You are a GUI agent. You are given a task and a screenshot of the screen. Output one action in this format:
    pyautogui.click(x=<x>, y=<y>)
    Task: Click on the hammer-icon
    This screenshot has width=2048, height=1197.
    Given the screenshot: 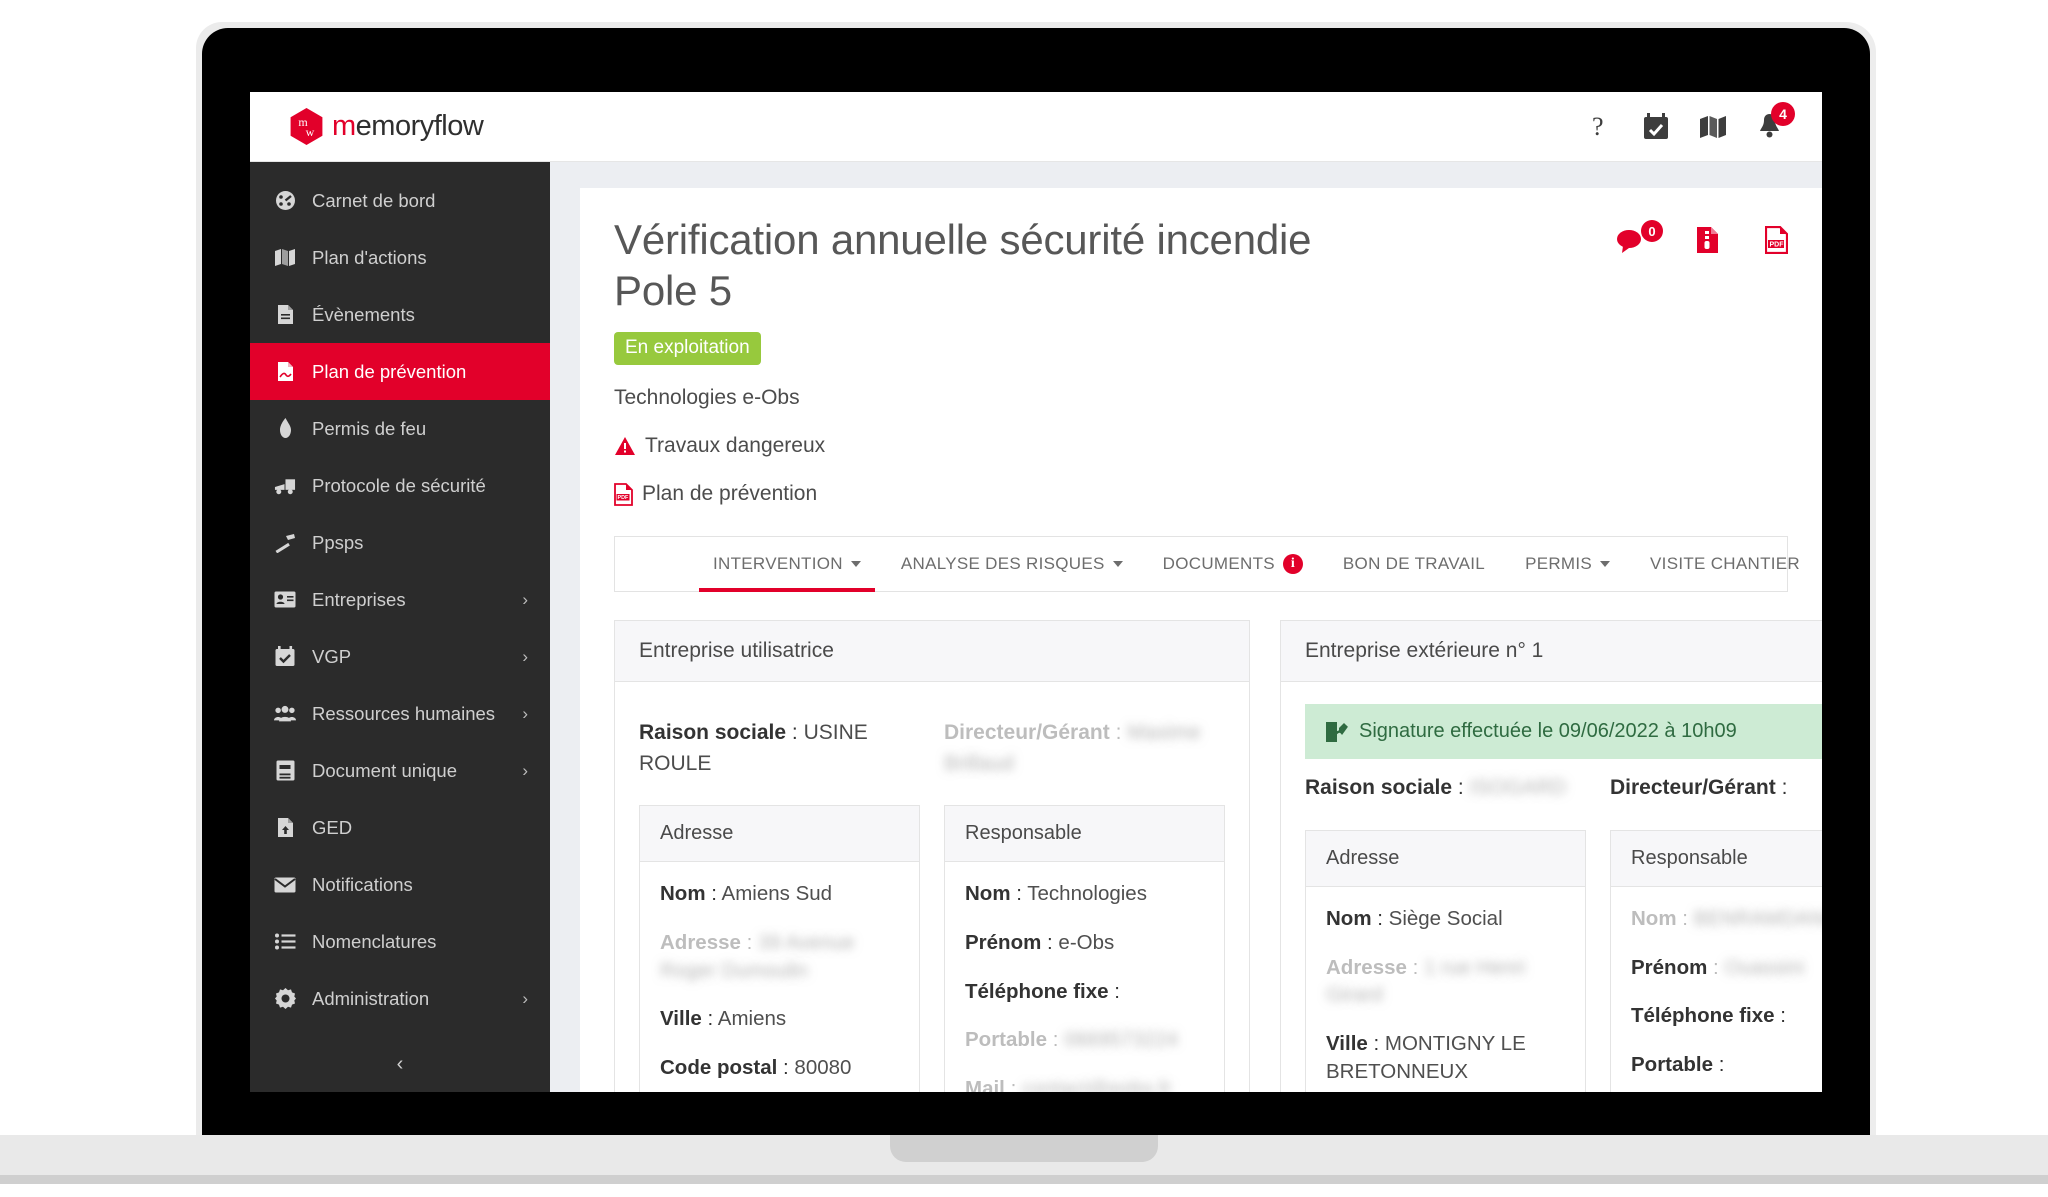 What is the action you would take?
    pyautogui.click(x=285, y=543)
    